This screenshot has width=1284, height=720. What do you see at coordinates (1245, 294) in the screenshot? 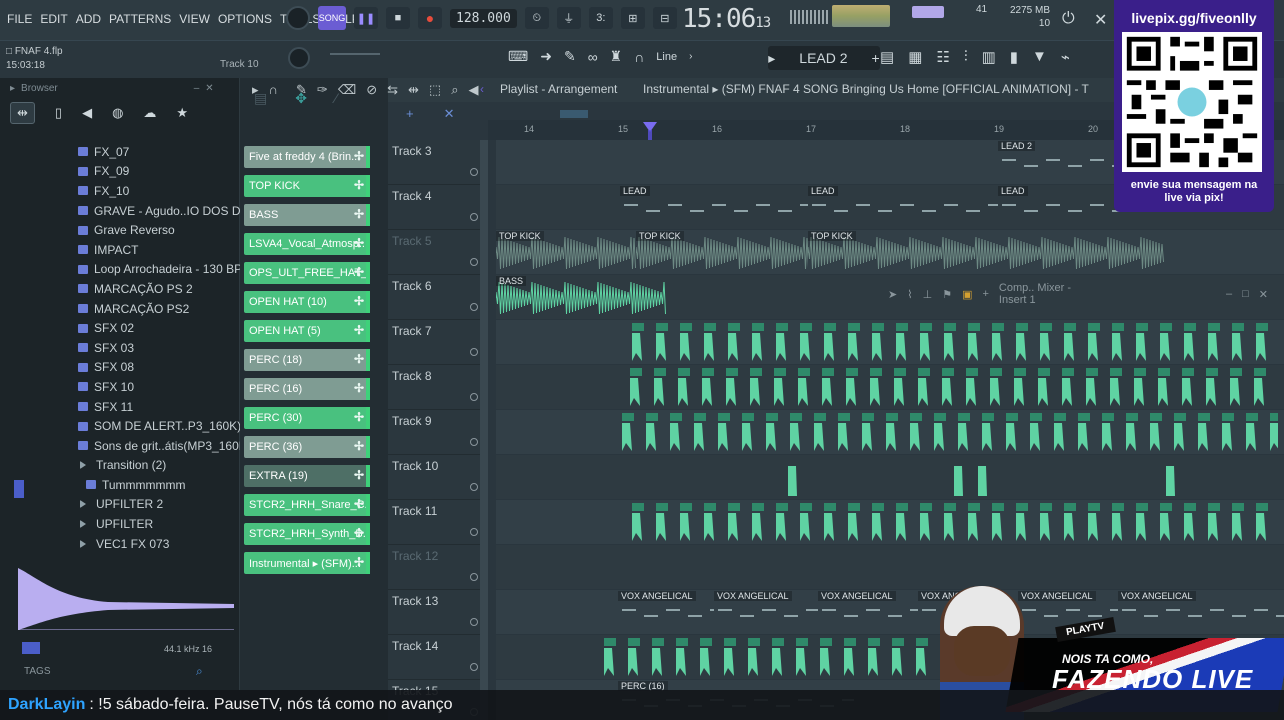
I see `mixer-max-icon: □` at bounding box center [1245, 294].